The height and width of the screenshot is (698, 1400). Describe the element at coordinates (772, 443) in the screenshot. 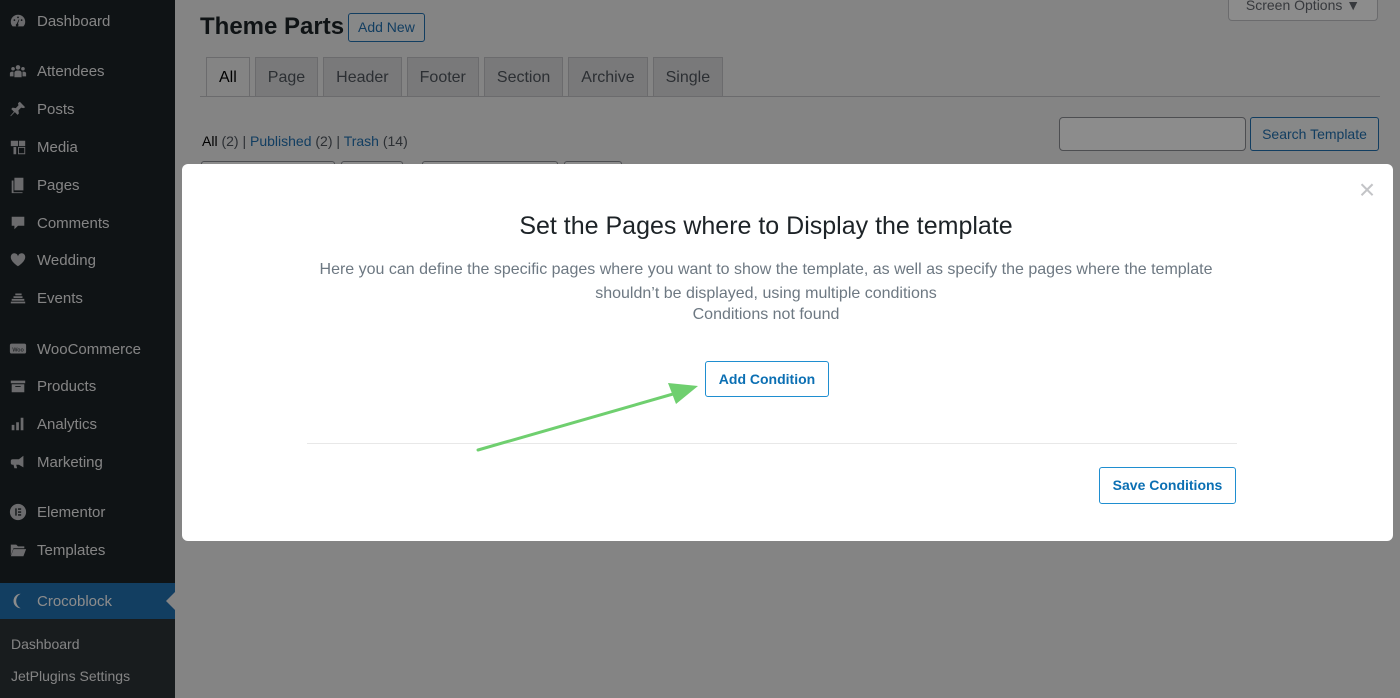

I see `modal-divider` at that location.